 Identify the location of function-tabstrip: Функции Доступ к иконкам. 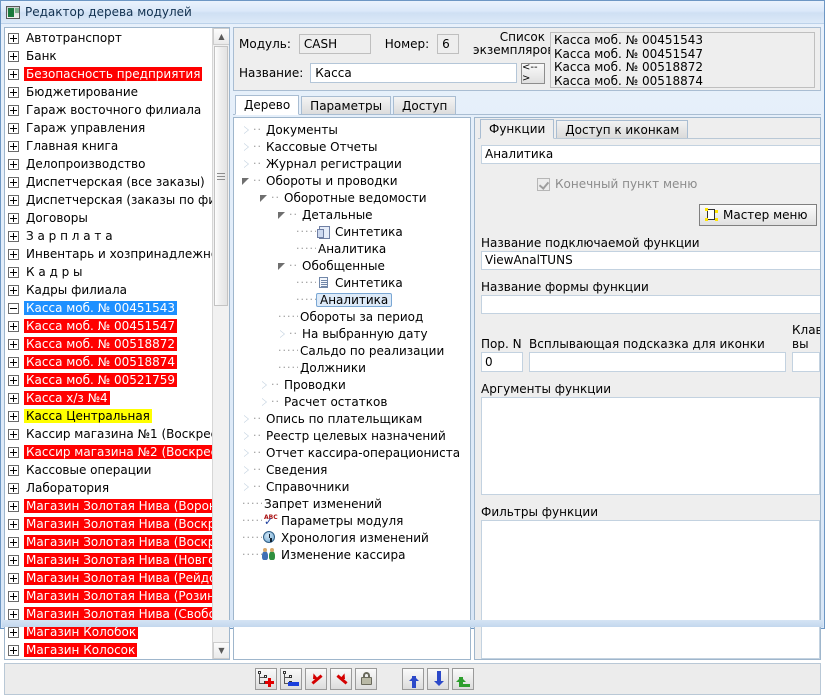
(649, 129).